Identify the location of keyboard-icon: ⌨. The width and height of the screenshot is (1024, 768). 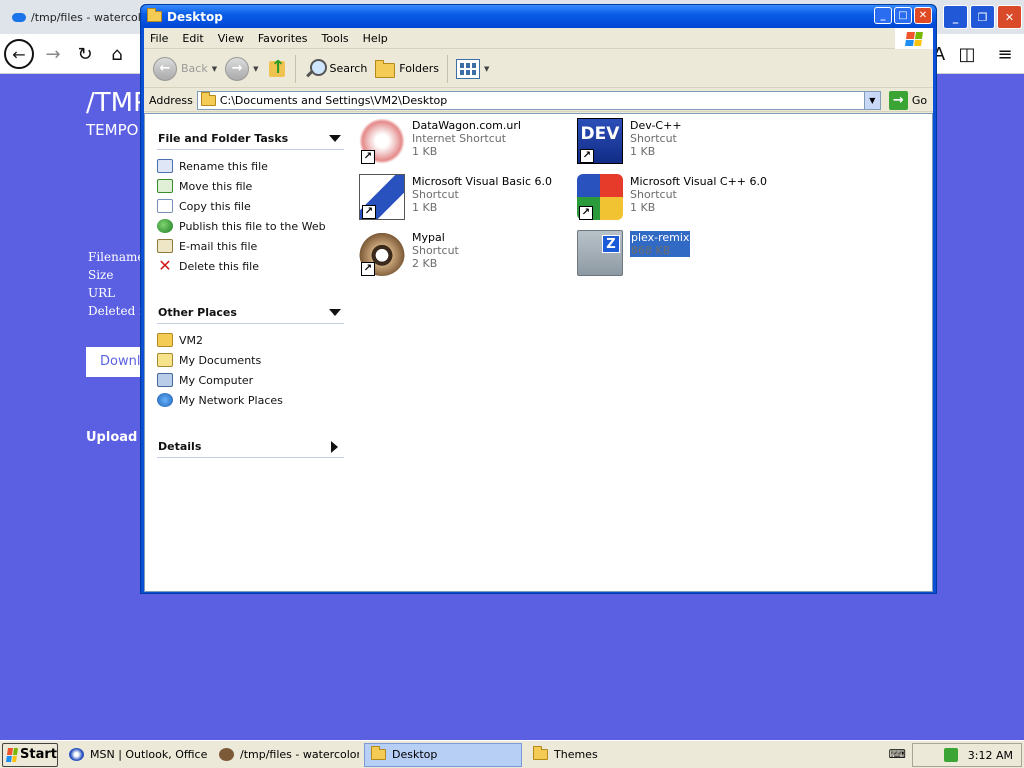
(897, 754).